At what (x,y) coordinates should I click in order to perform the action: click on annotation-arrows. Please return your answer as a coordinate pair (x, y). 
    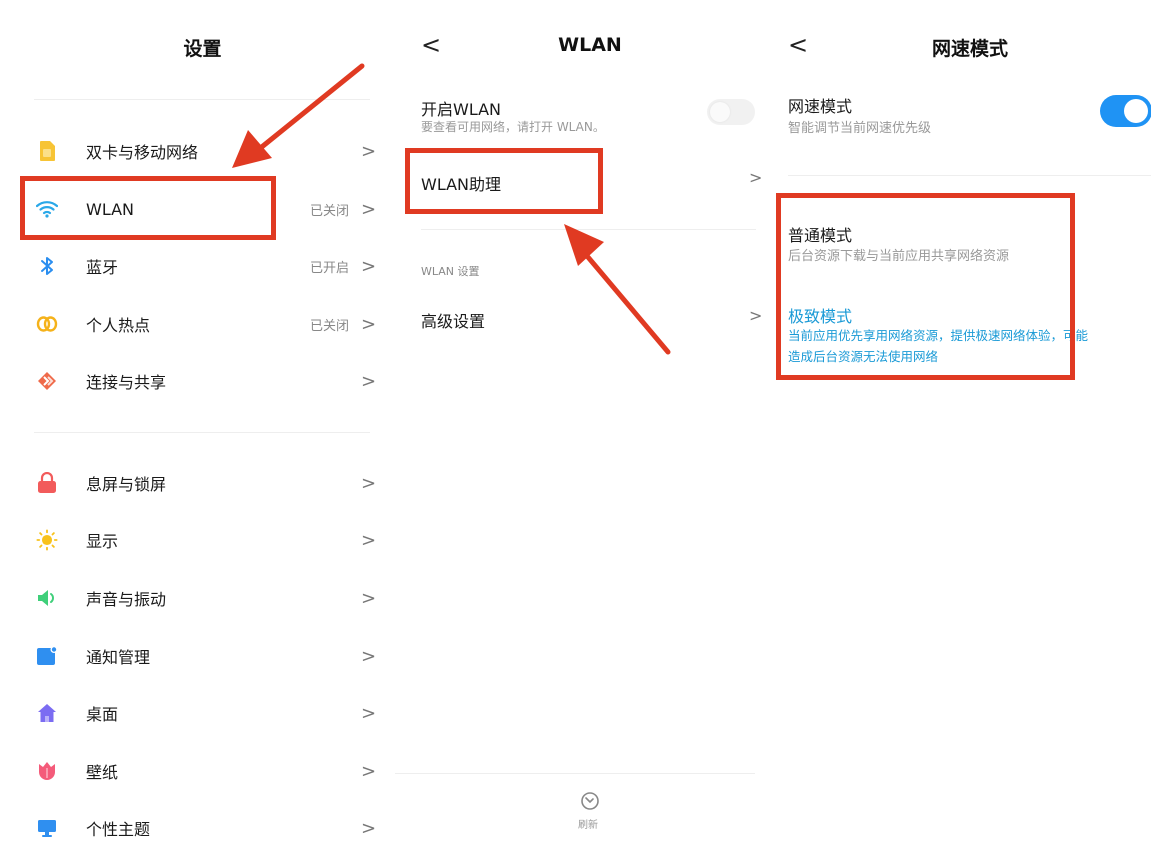
    Looking at the image, I should click on (451, 209).